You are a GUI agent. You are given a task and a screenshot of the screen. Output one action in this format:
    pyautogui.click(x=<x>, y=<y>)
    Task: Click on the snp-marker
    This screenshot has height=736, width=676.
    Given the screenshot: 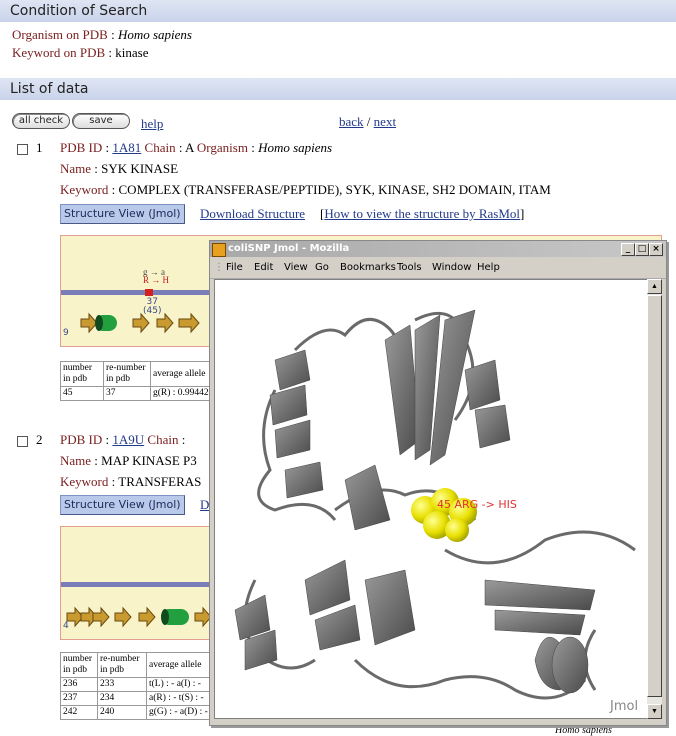 What is the action you would take?
    pyautogui.click(x=149, y=292)
    